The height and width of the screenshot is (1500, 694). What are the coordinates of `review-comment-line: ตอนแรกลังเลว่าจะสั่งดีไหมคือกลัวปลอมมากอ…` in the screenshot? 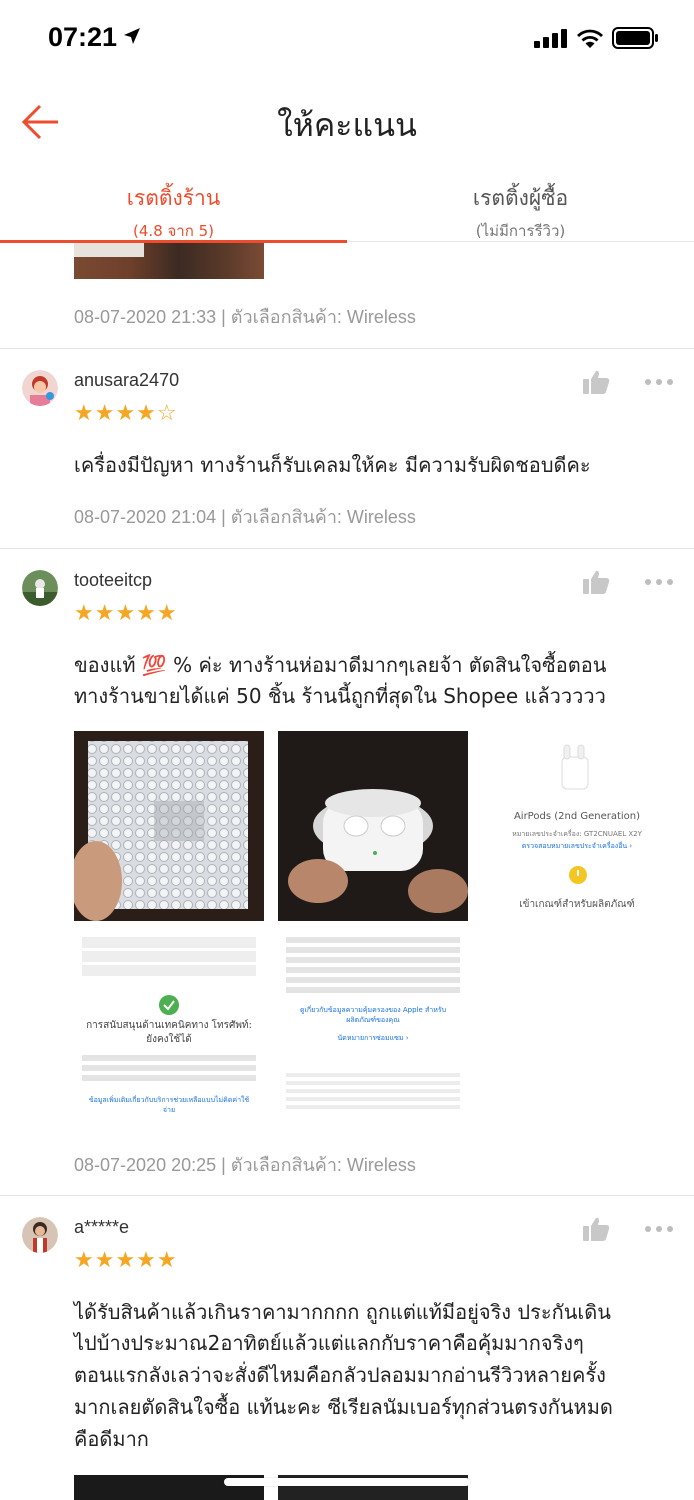 It's located at (340, 1375).